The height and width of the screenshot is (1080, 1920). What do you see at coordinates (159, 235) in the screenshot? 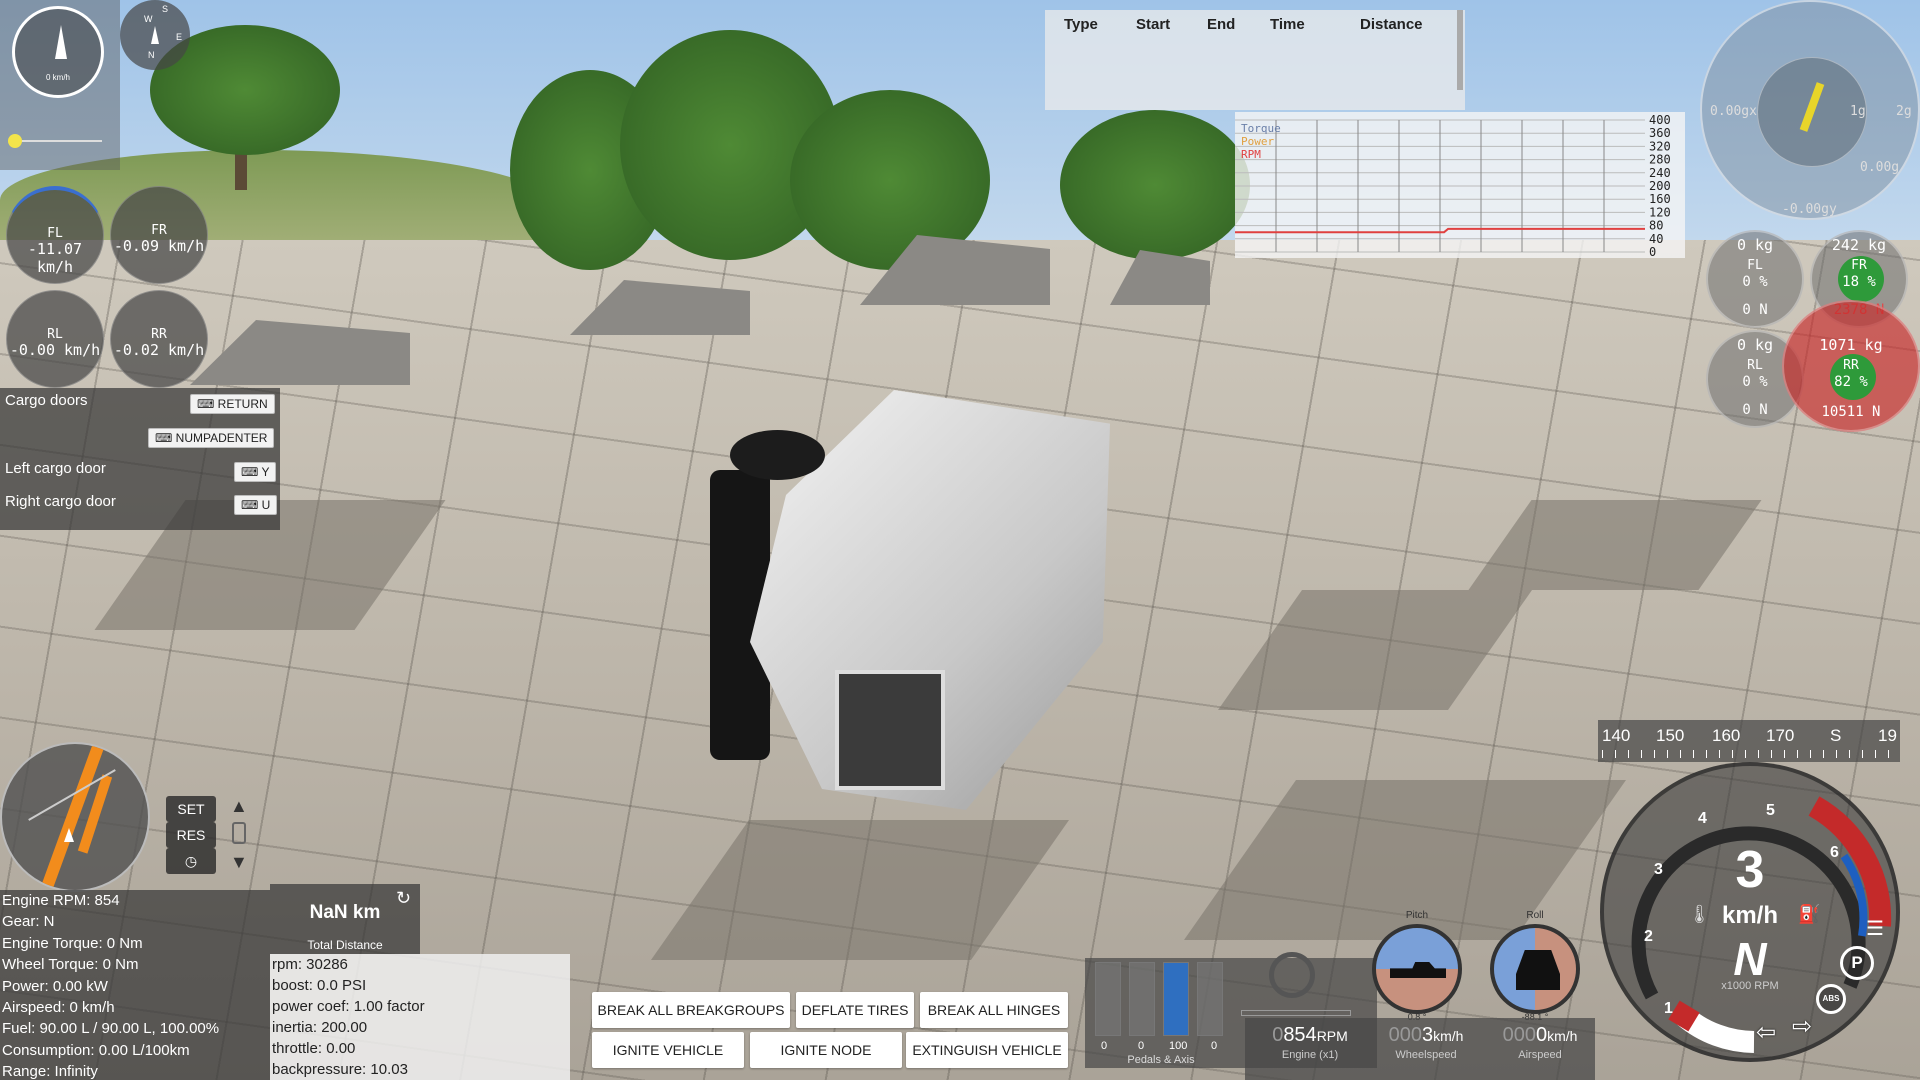
I see `wheelspeed-fr: FR -0.09 km/h` at bounding box center [159, 235].